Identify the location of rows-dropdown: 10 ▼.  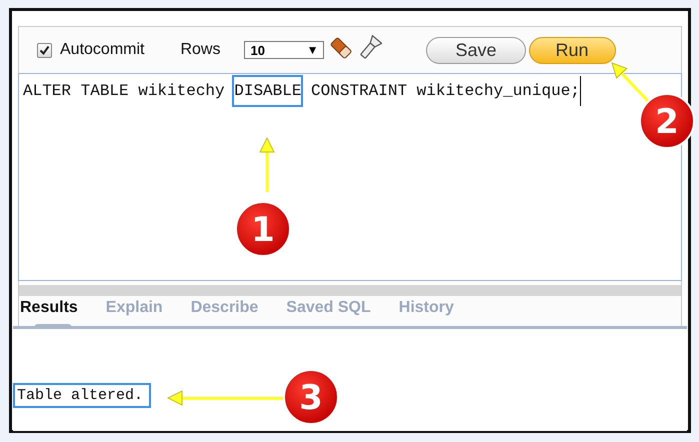
(284, 50).